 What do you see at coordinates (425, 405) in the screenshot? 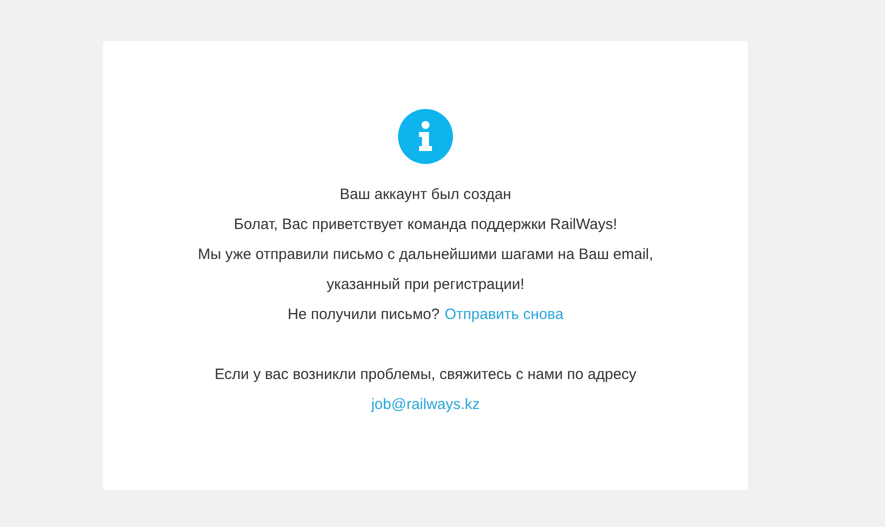
I see `email-link: job@railways.kz` at bounding box center [425, 405].